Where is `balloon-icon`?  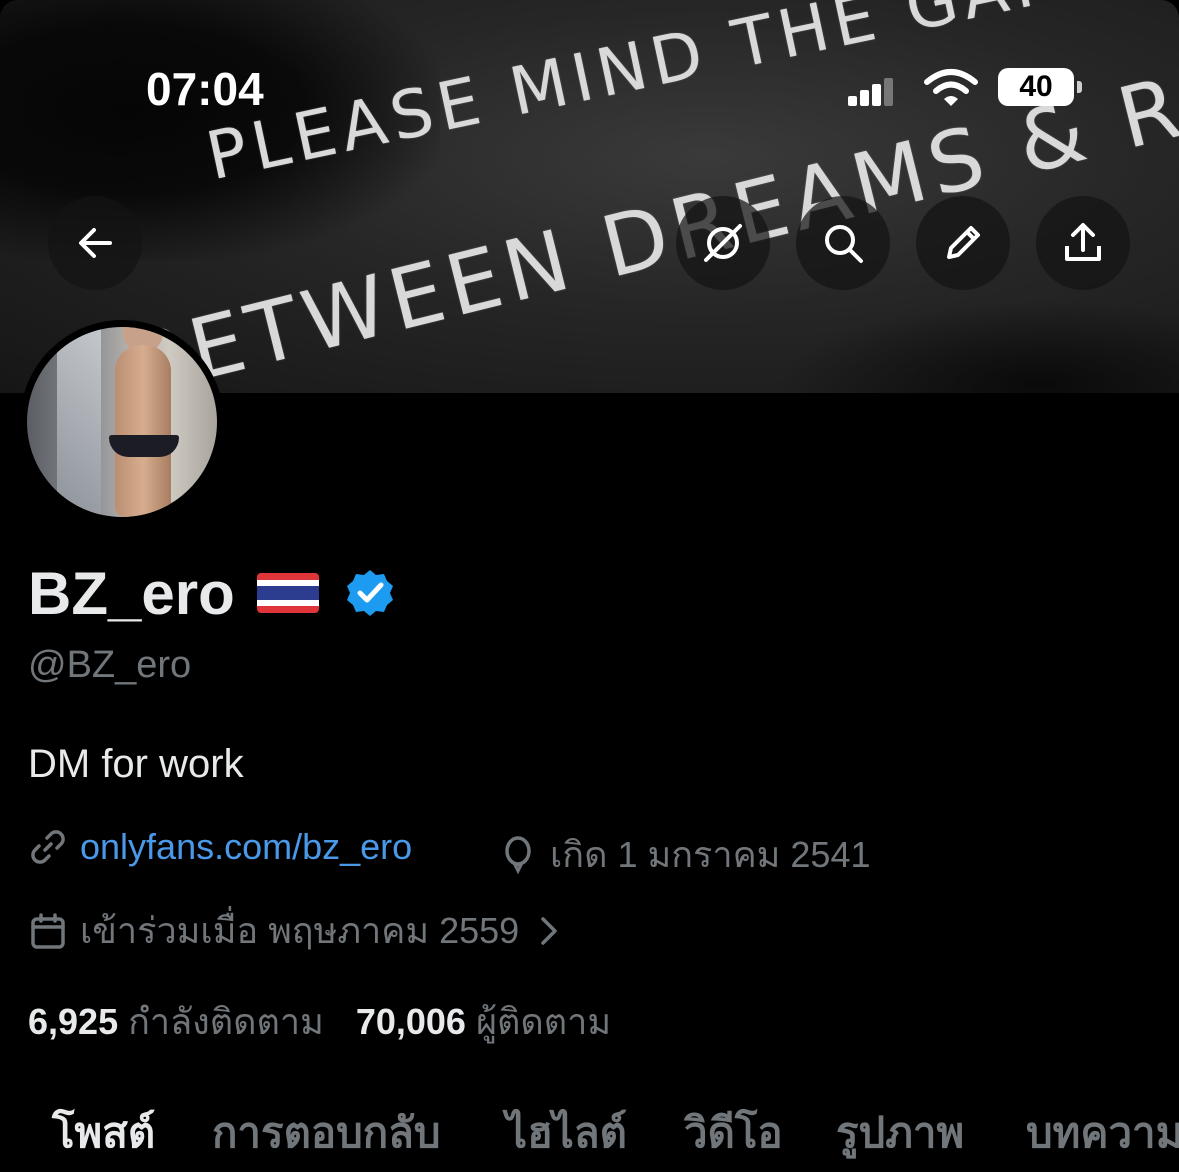 balloon-icon is located at coordinates (518, 854).